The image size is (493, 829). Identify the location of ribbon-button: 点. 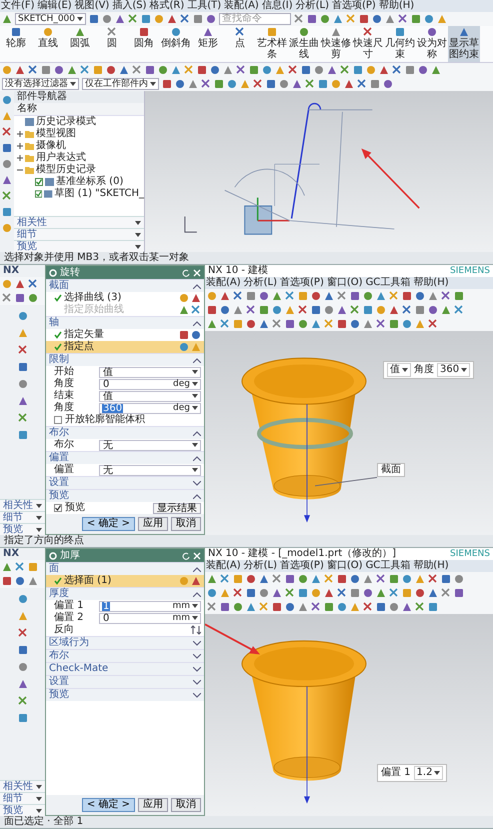
(240, 44).